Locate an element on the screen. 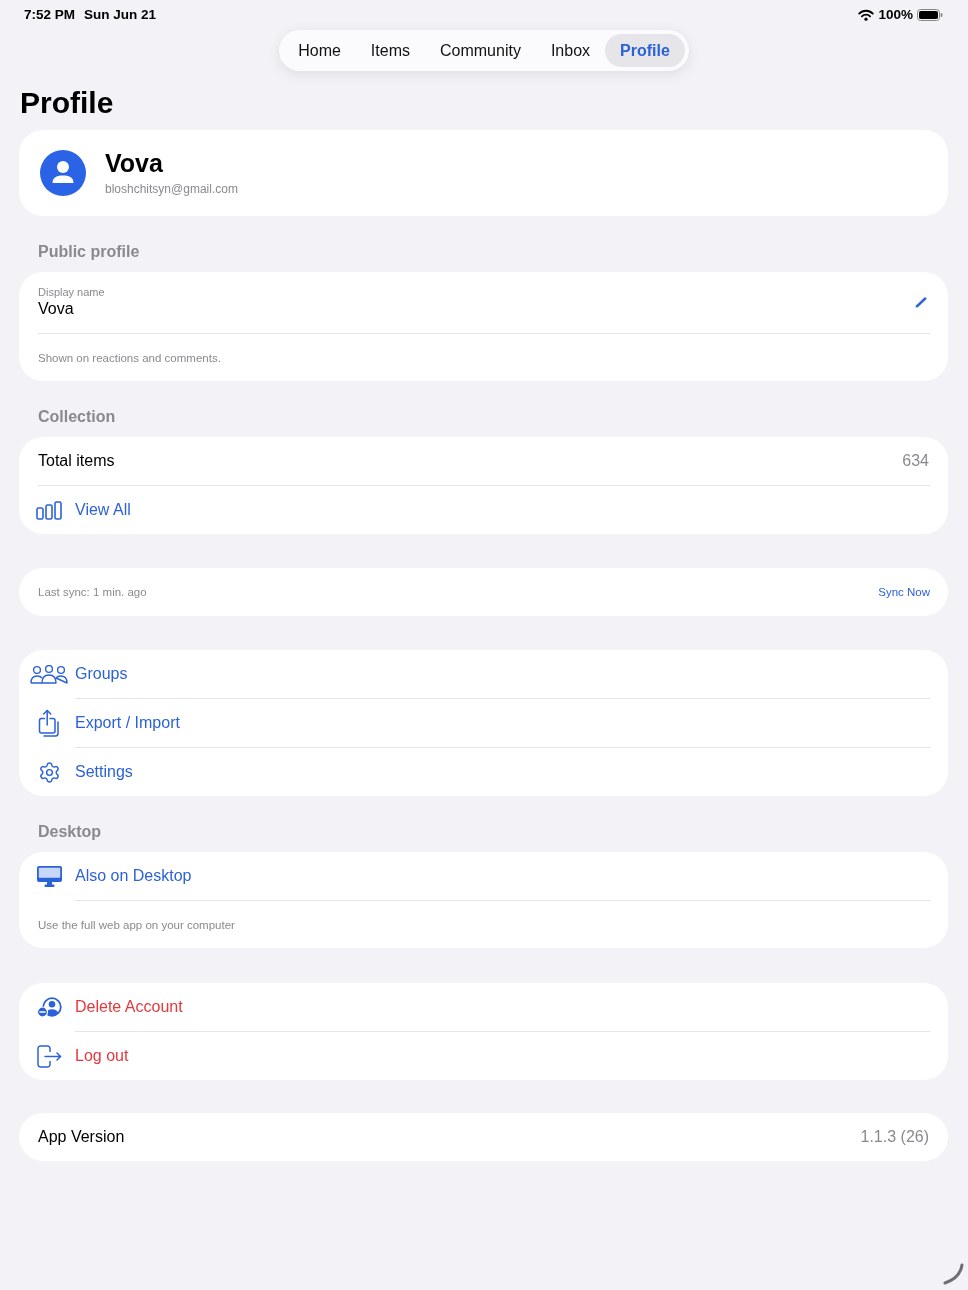 The height and width of the screenshot is (1290, 968). menu-item: Delete Account is located at coordinates (483, 1007).